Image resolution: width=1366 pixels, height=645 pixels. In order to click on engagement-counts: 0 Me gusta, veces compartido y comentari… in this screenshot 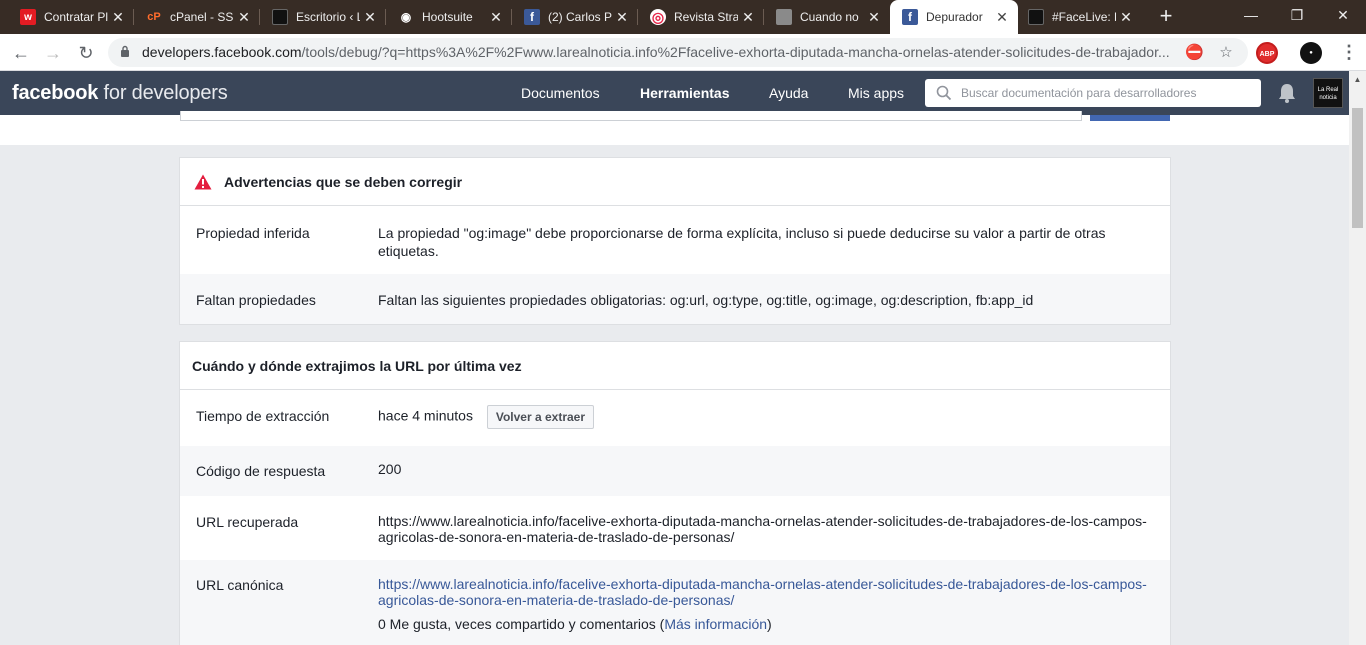, I will do `click(521, 624)`.